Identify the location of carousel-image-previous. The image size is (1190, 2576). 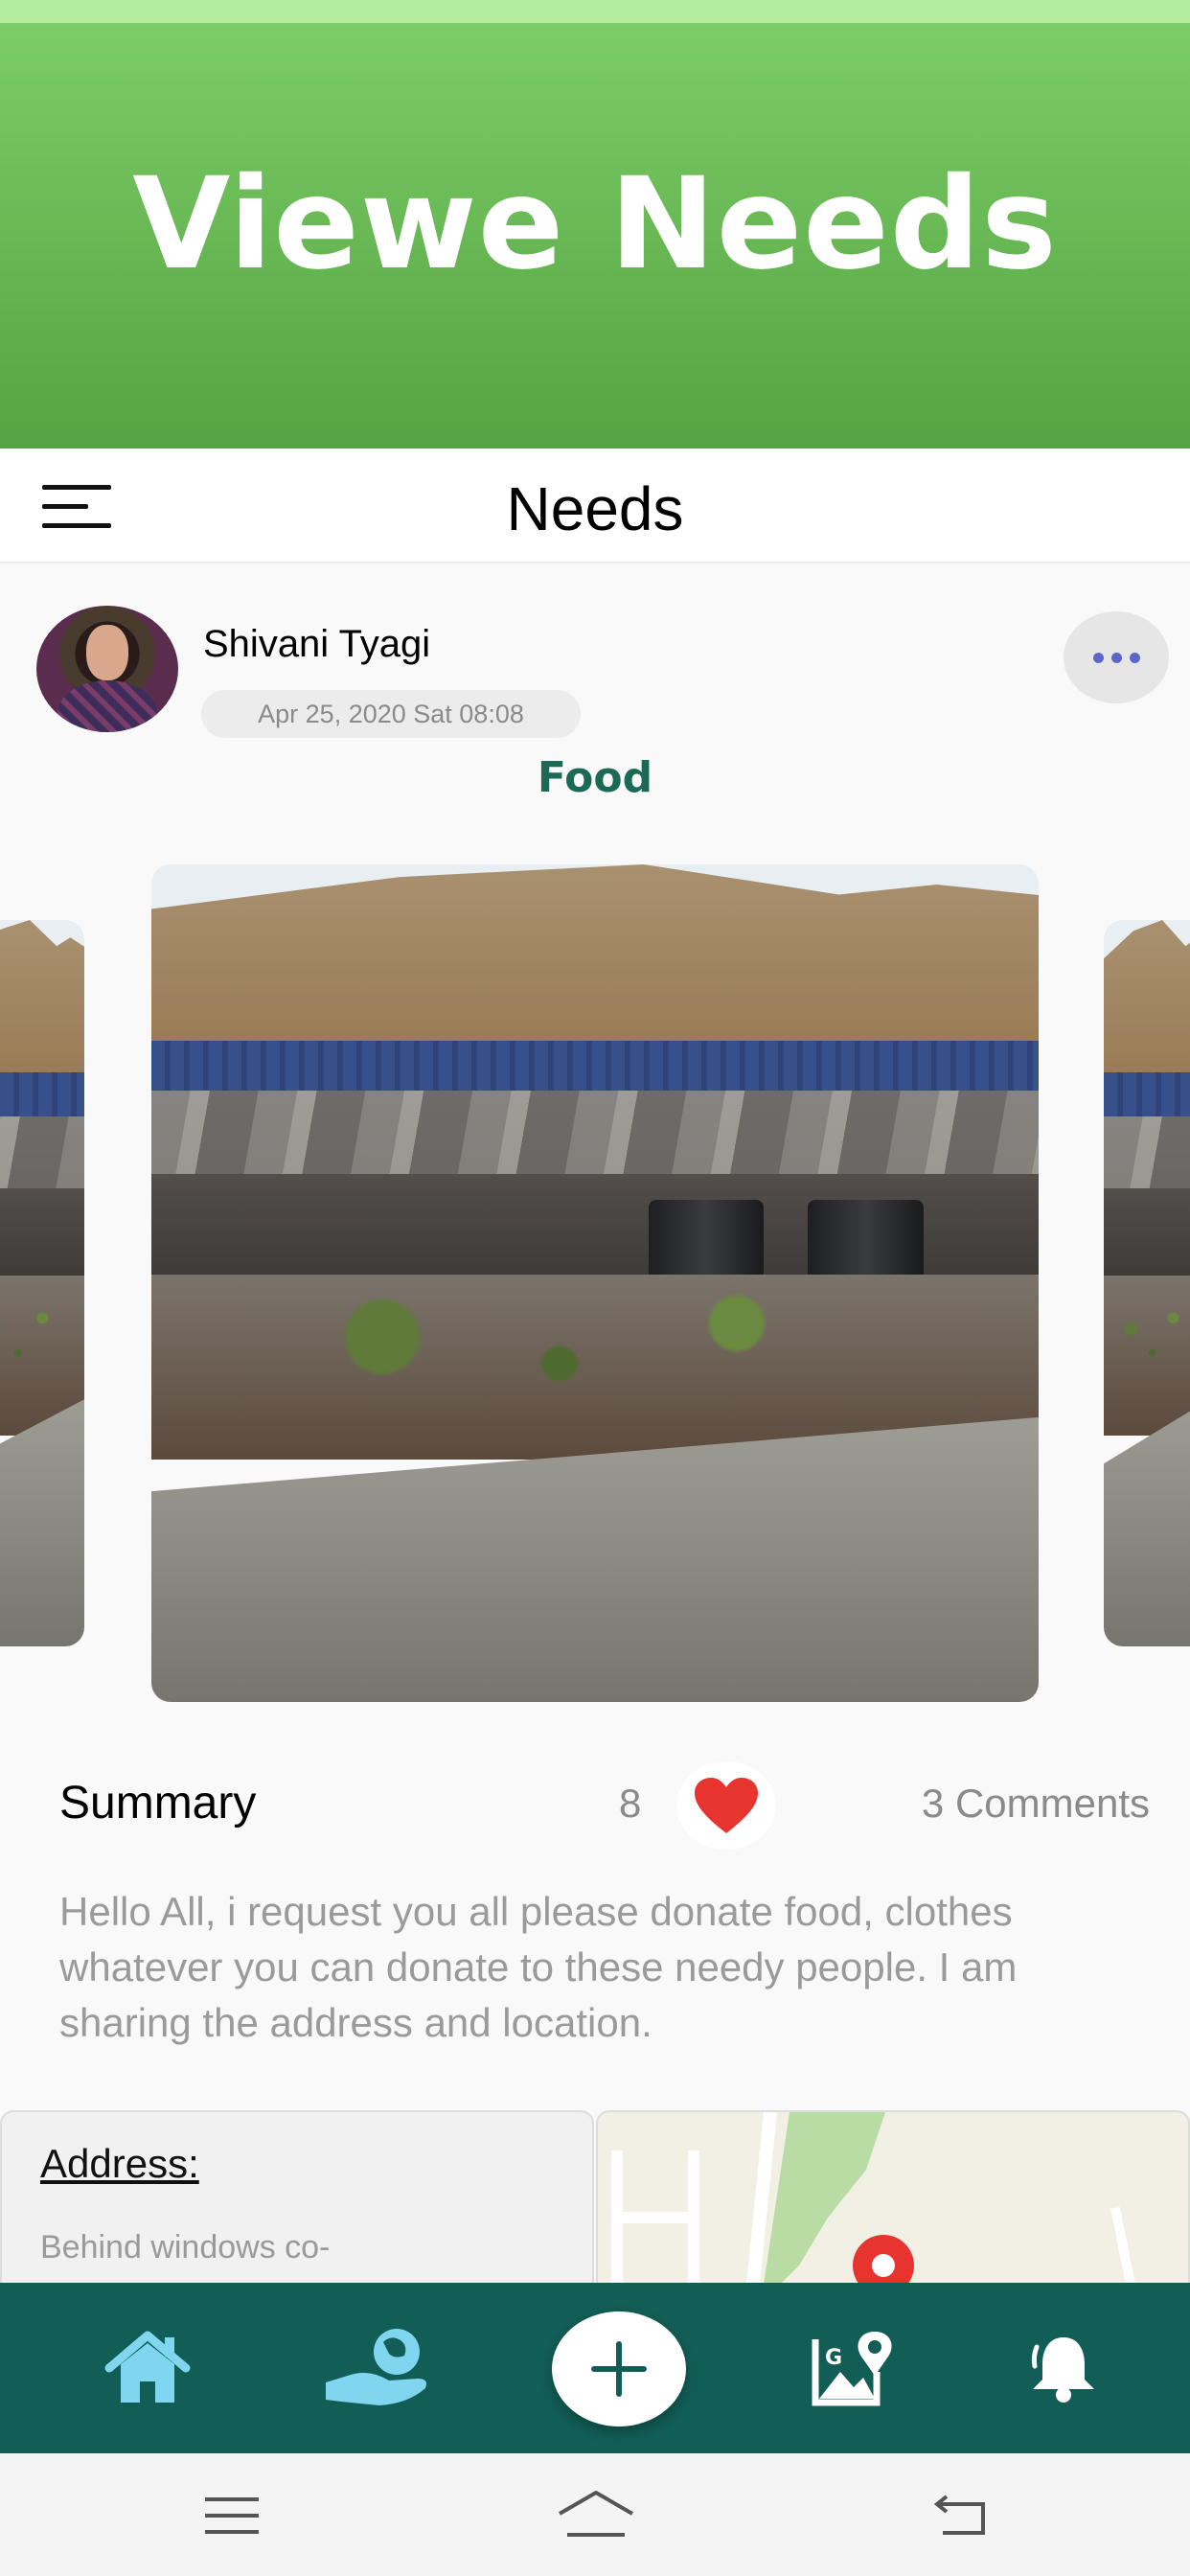
(42, 1283).